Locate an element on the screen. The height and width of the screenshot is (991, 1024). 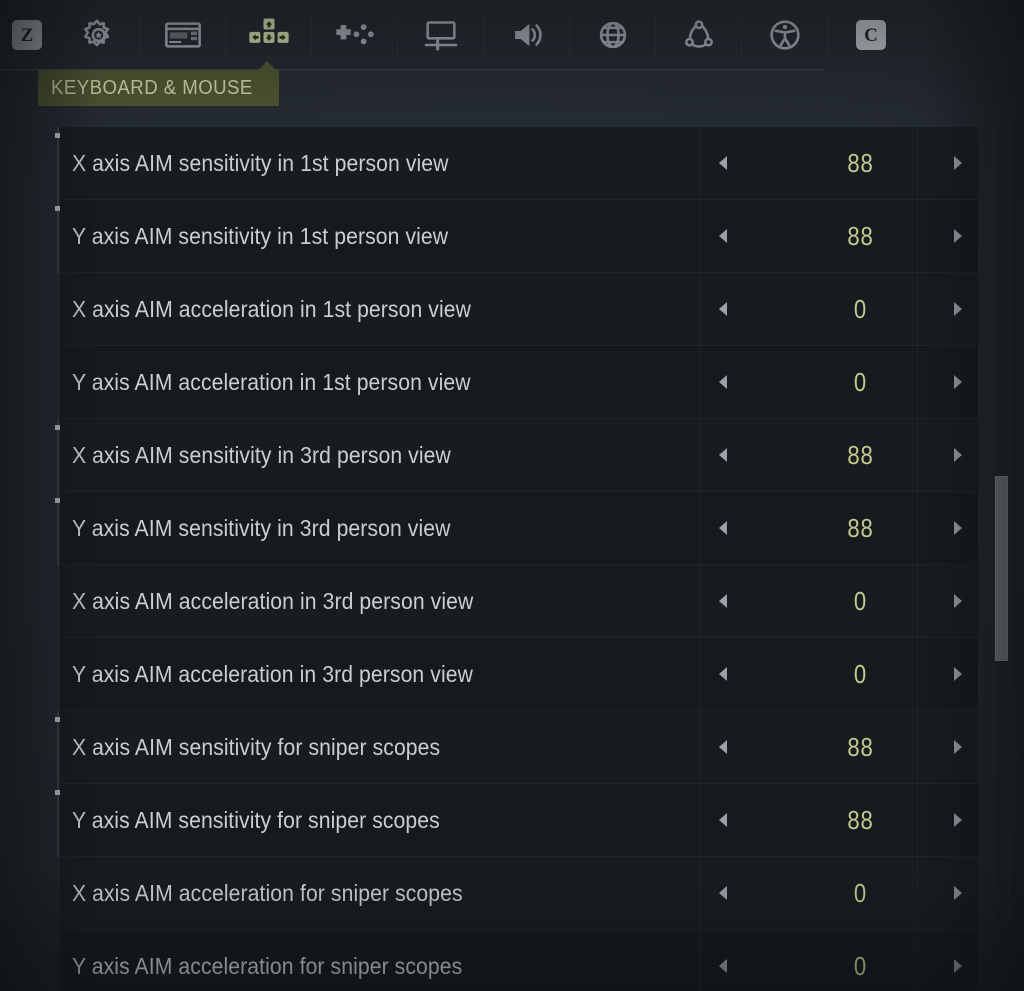
tab-network is located at coordinates (699, 35).